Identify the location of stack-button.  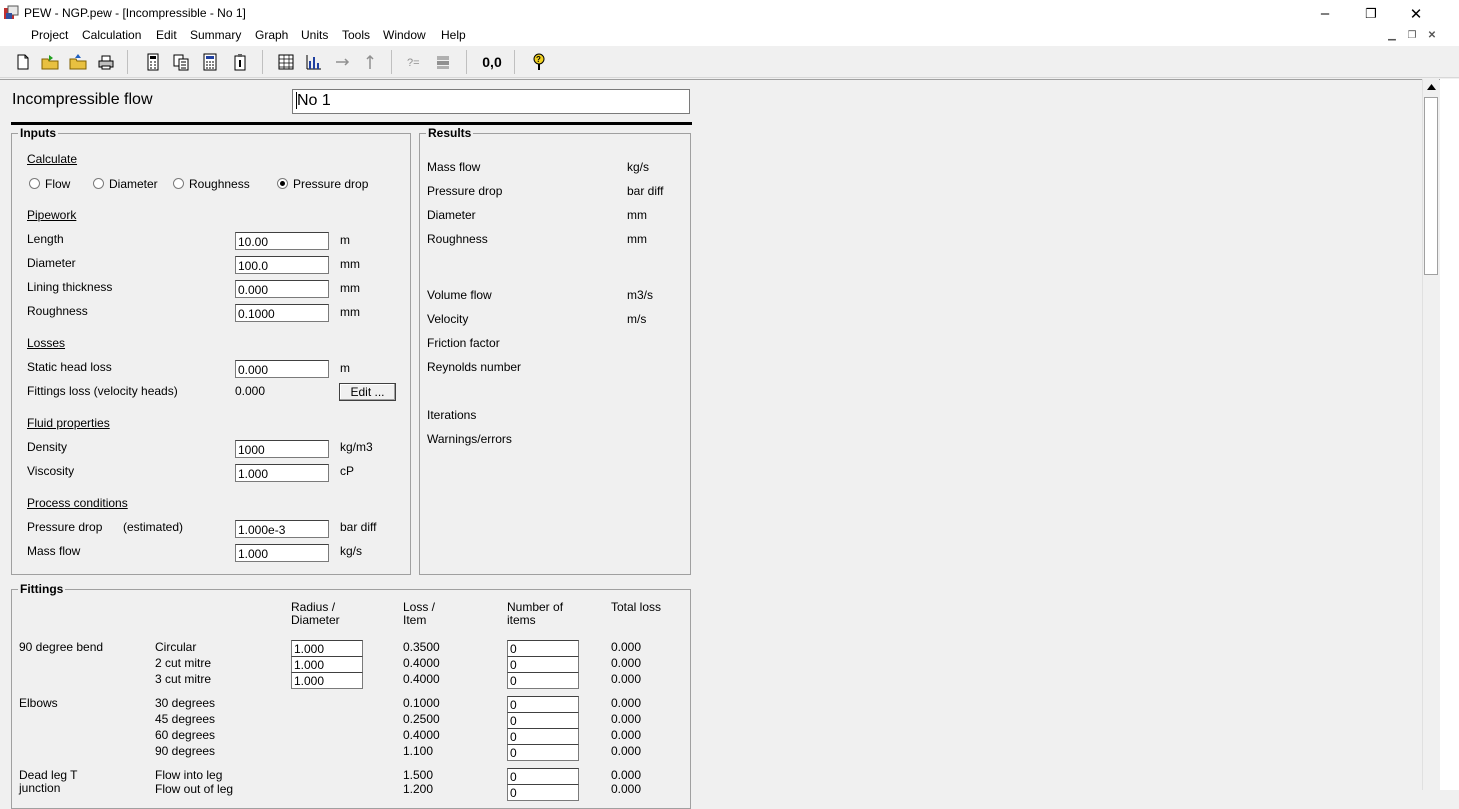
(443, 62).